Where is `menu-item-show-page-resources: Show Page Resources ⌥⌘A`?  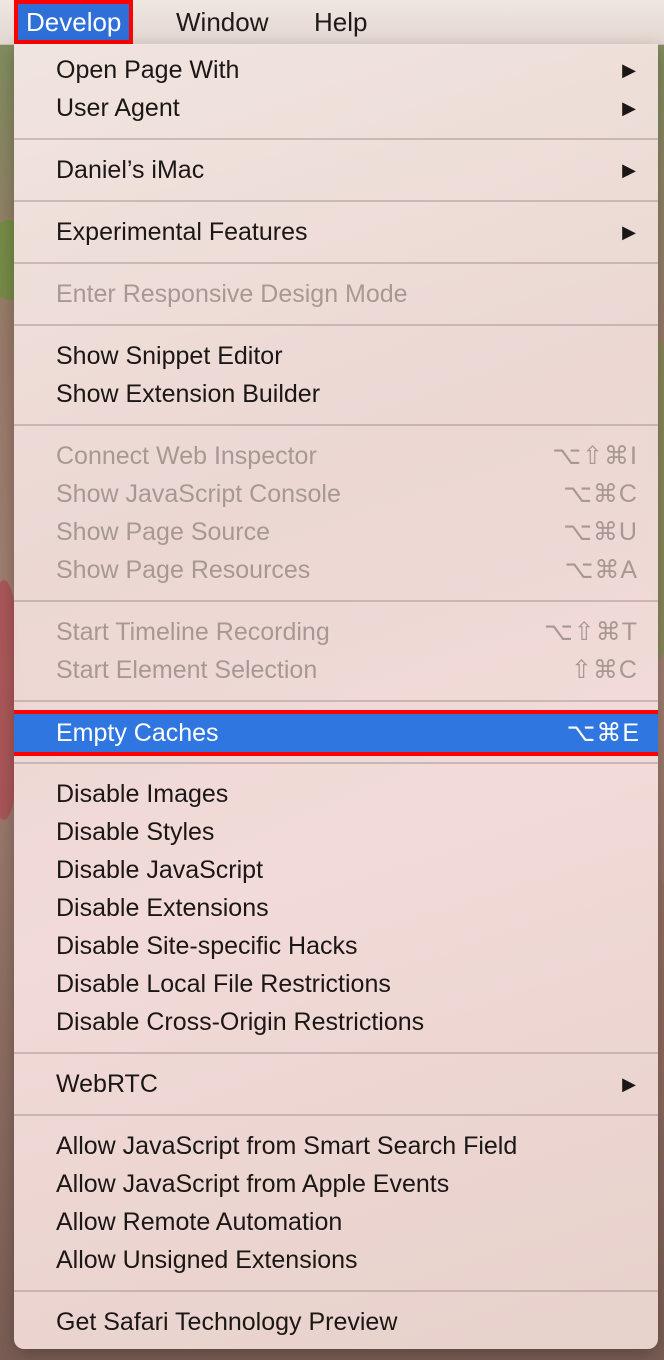
menu-item-show-page-resources: Show Page Resources ⌥⌘A is located at coordinates (336, 570).